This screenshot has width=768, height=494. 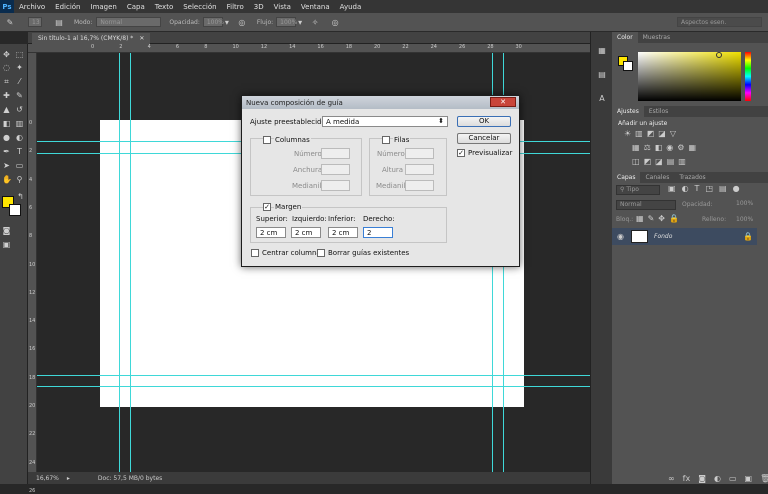 What do you see at coordinates (687, 478) in the screenshot?
I see `fx-icon: fx` at bounding box center [687, 478].